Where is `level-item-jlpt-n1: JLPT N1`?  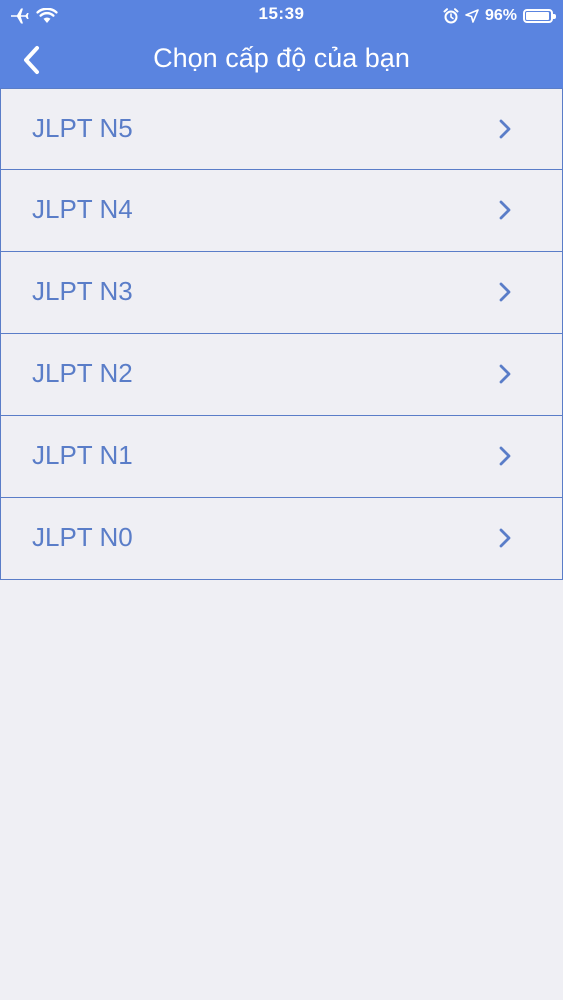 level-item-jlpt-n1: JLPT N1 is located at coordinates (281, 457).